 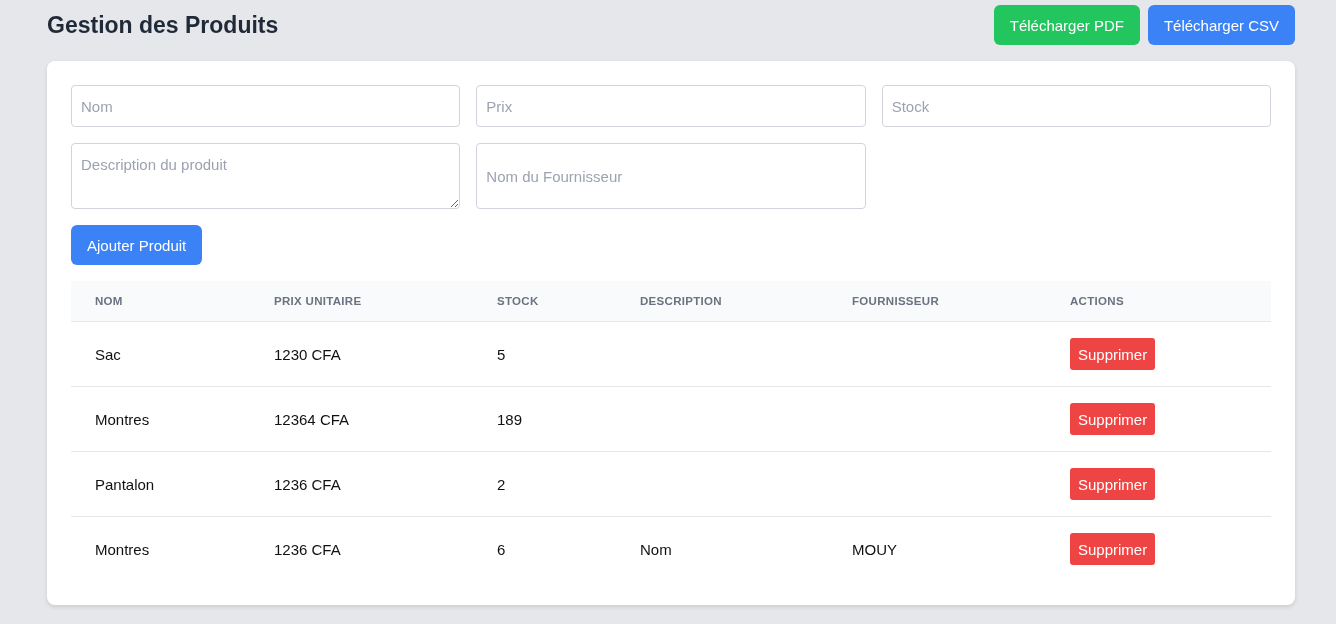 I want to click on column-header: FOURNISSEUR, so click(x=937, y=301).